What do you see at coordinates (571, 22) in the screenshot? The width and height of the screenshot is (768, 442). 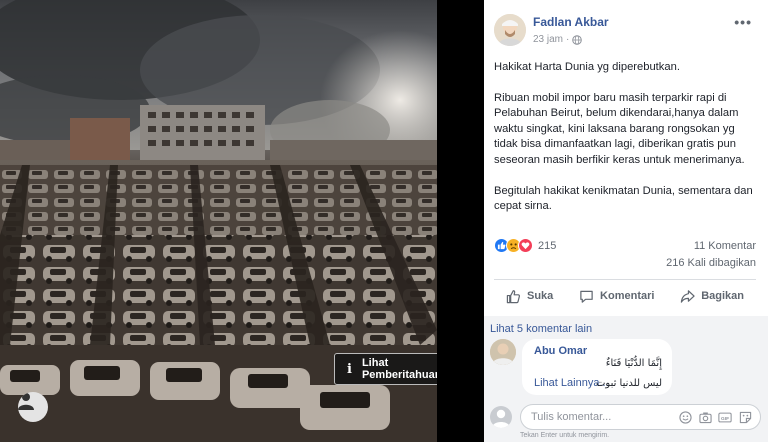 I see `author-name-link: Fadlan Akbar` at bounding box center [571, 22].